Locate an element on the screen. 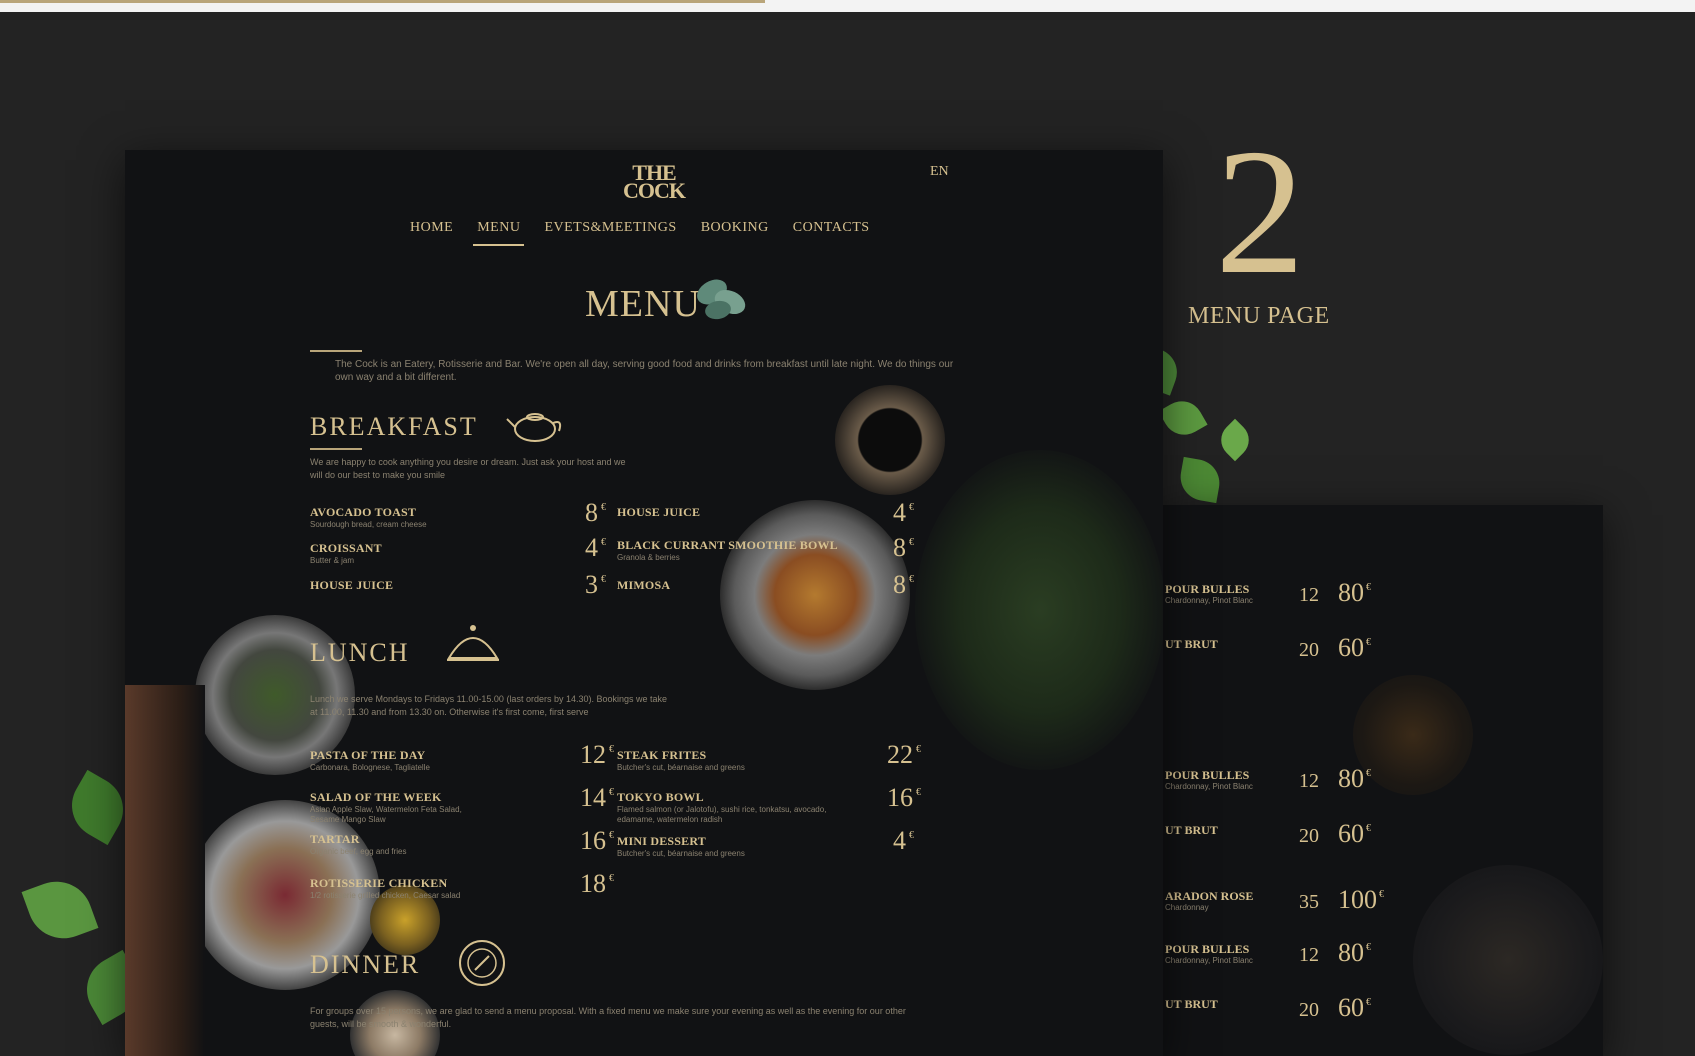 This screenshot has width=1695, height=1056. item-desc: Granola & berries is located at coordinates (648, 557).